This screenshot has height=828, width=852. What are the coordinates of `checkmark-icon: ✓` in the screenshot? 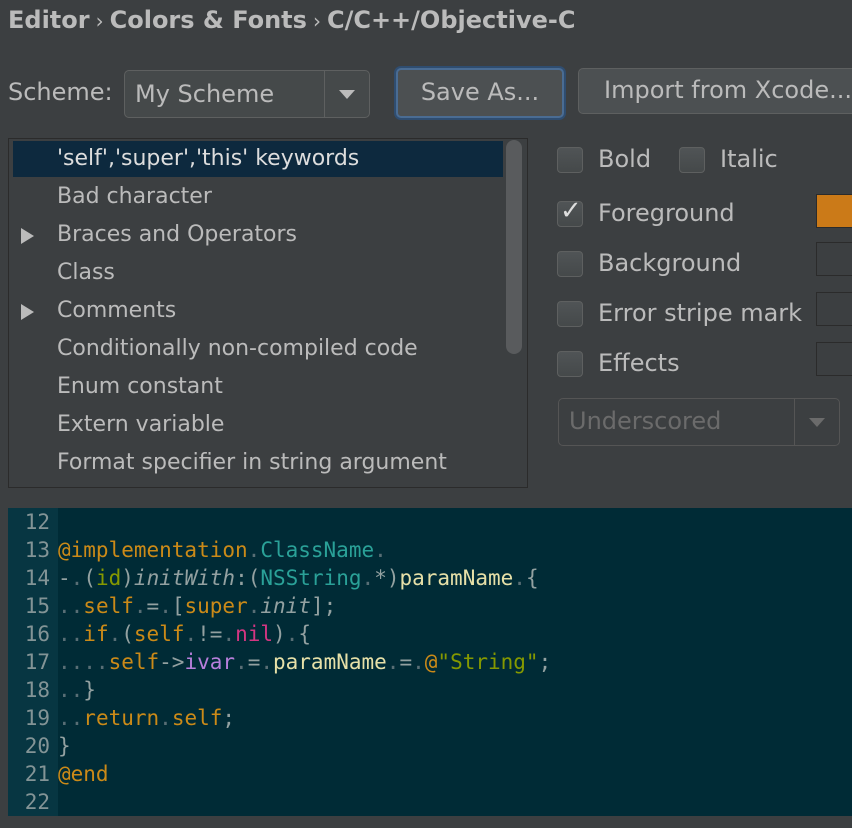 It's located at (571, 211).